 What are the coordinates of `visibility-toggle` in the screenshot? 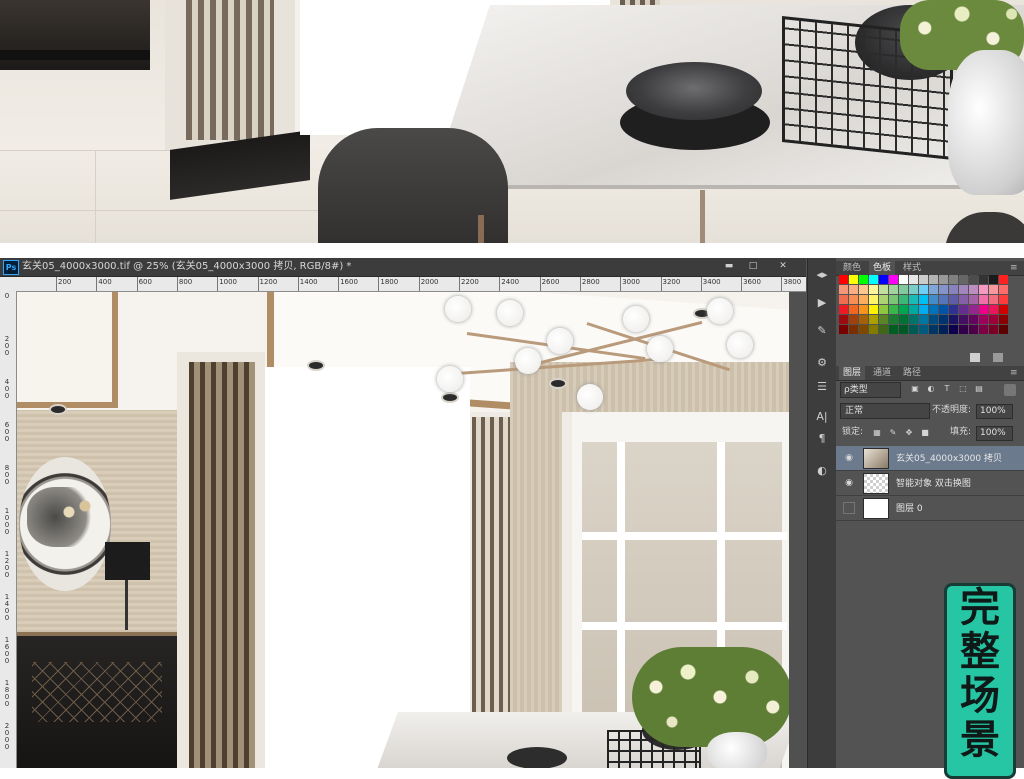 It's located at (849, 508).